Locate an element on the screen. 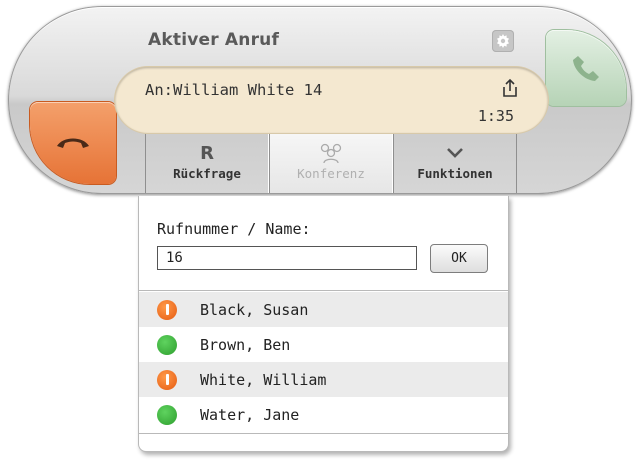 Image resolution: width=639 pixels, height=460 pixels. list-item: Brown, Ben is located at coordinates (323, 344).